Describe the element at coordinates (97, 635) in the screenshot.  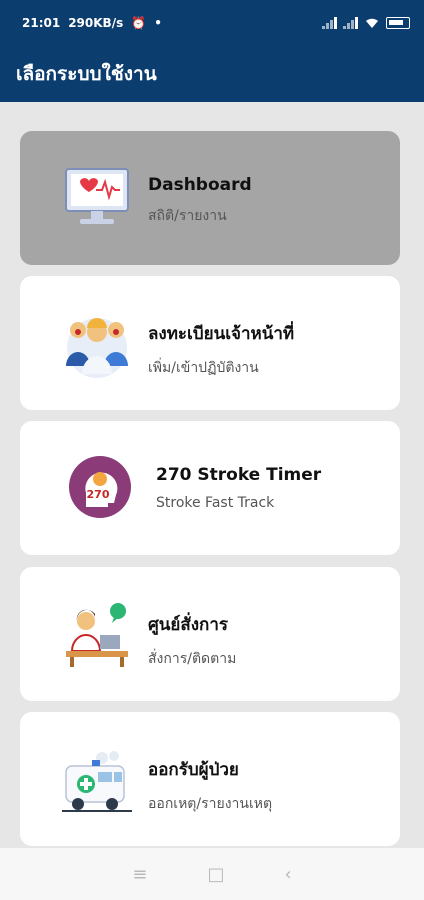
I see `command-center-icon` at that location.